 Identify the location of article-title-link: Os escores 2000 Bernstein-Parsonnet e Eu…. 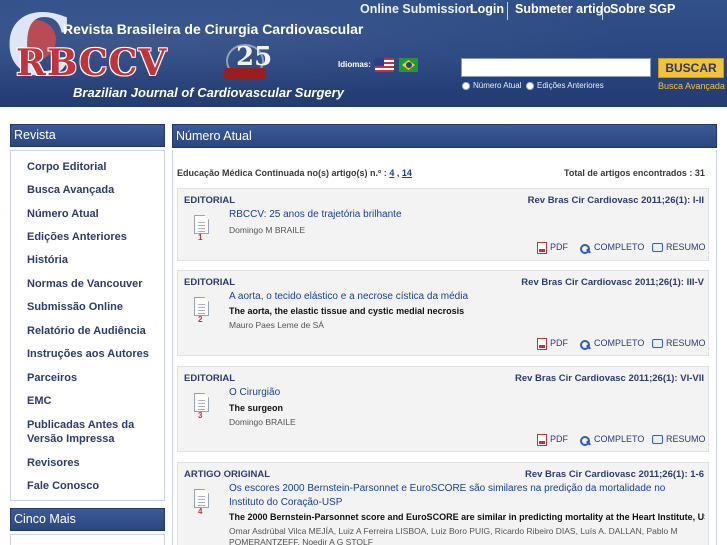
(467, 488).